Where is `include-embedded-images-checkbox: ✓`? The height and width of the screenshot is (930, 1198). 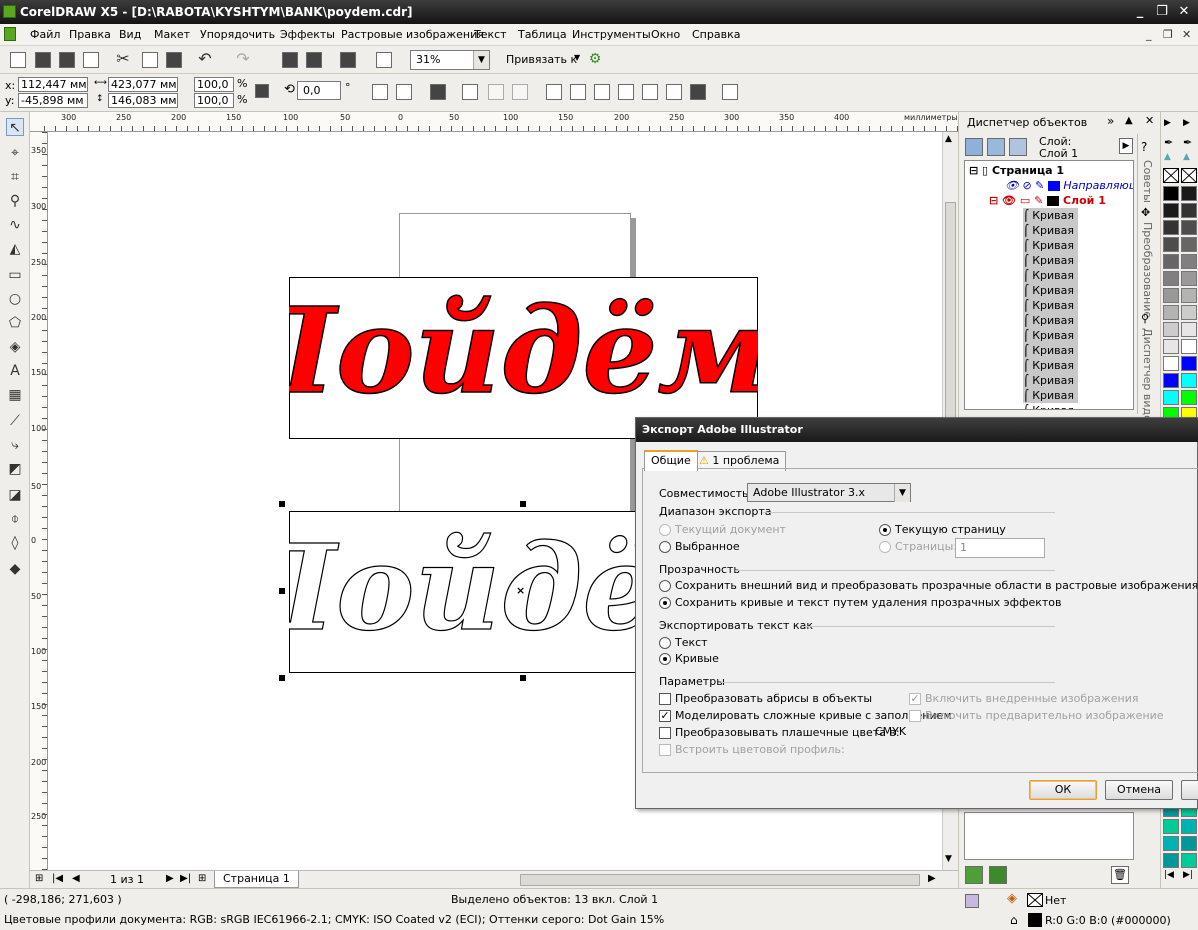
include-embedded-images-checkbox: ✓ is located at coordinates (915, 699).